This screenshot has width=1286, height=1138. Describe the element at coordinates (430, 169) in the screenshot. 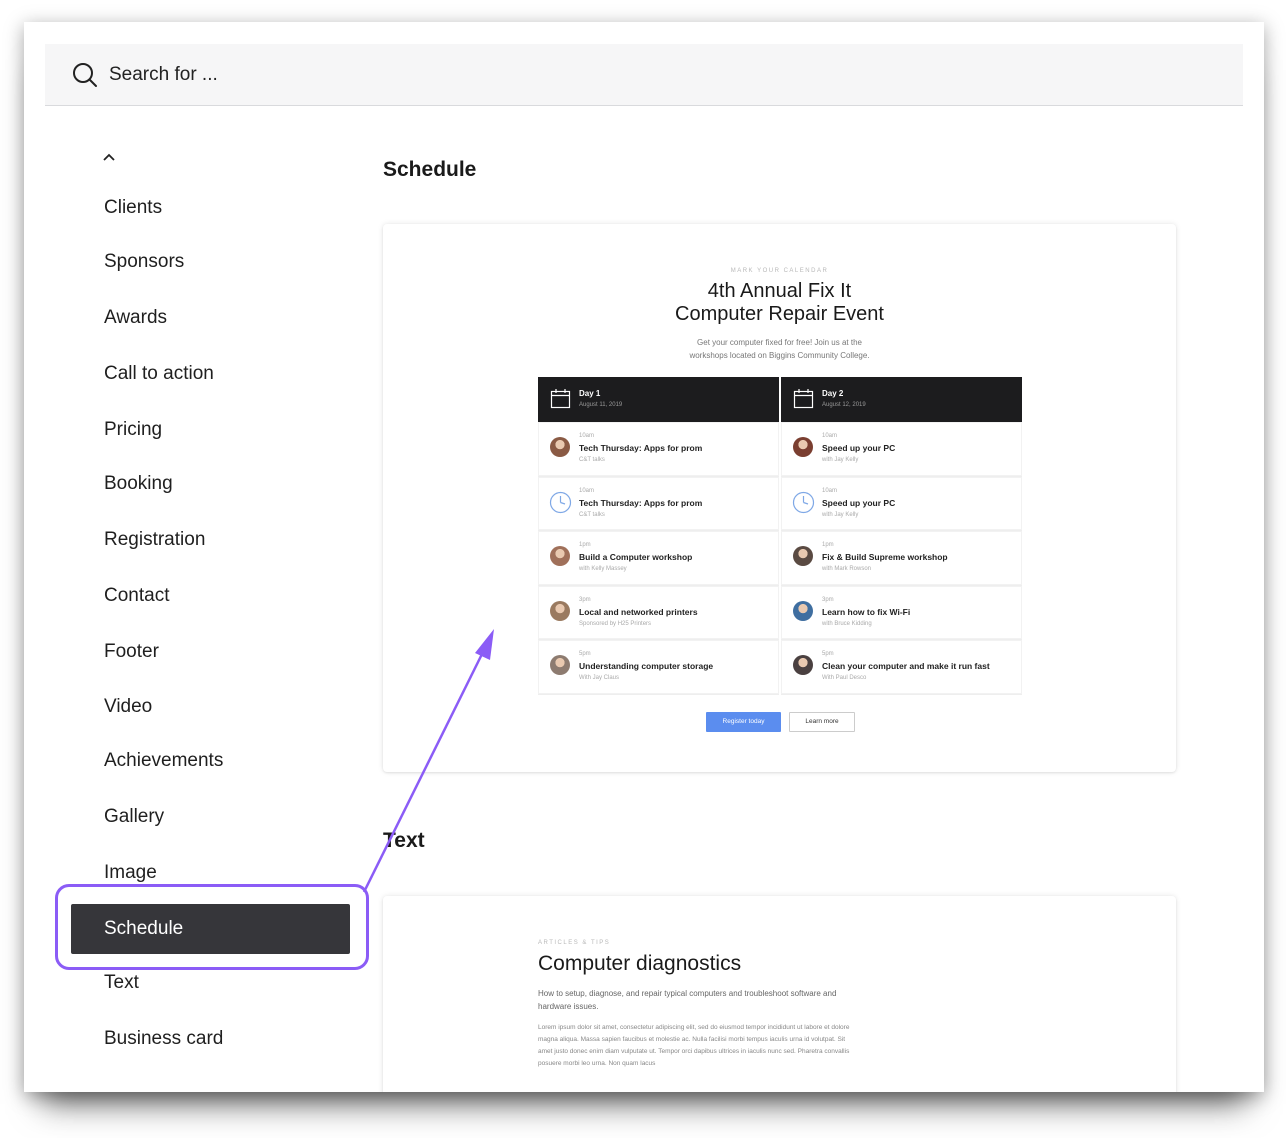

I see `section-title-schedule: Schedule` at that location.